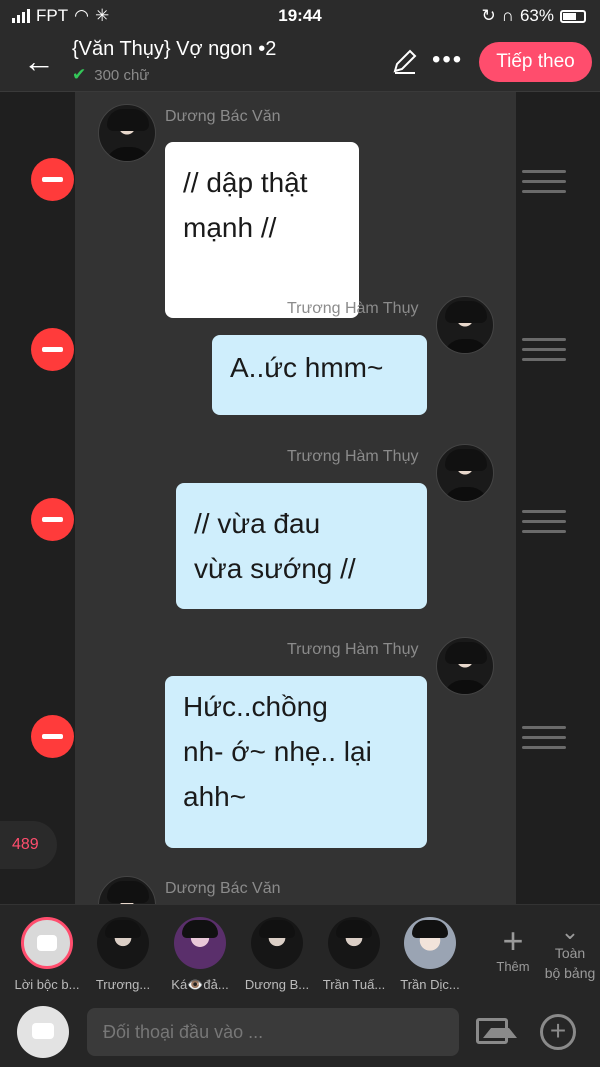 The image size is (600, 1067). Describe the element at coordinates (301, 546) in the screenshot. I see `message-bubble: // vừa đau vừa sướng //` at that location.